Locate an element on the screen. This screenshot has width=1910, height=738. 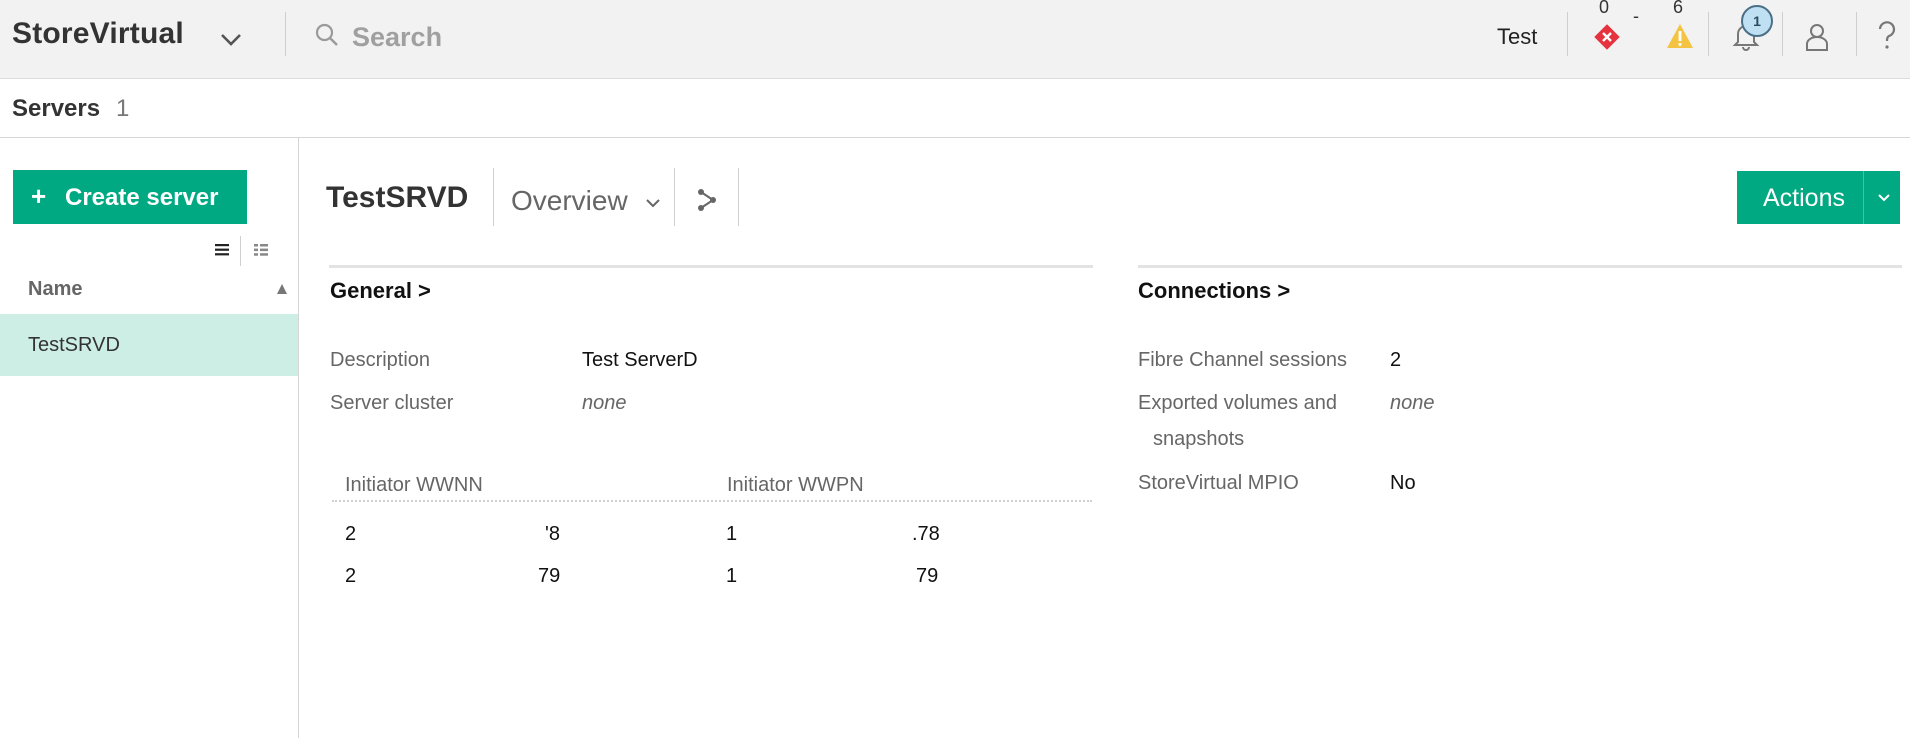
critical-count: 0 is located at coordinates (1604, 8).